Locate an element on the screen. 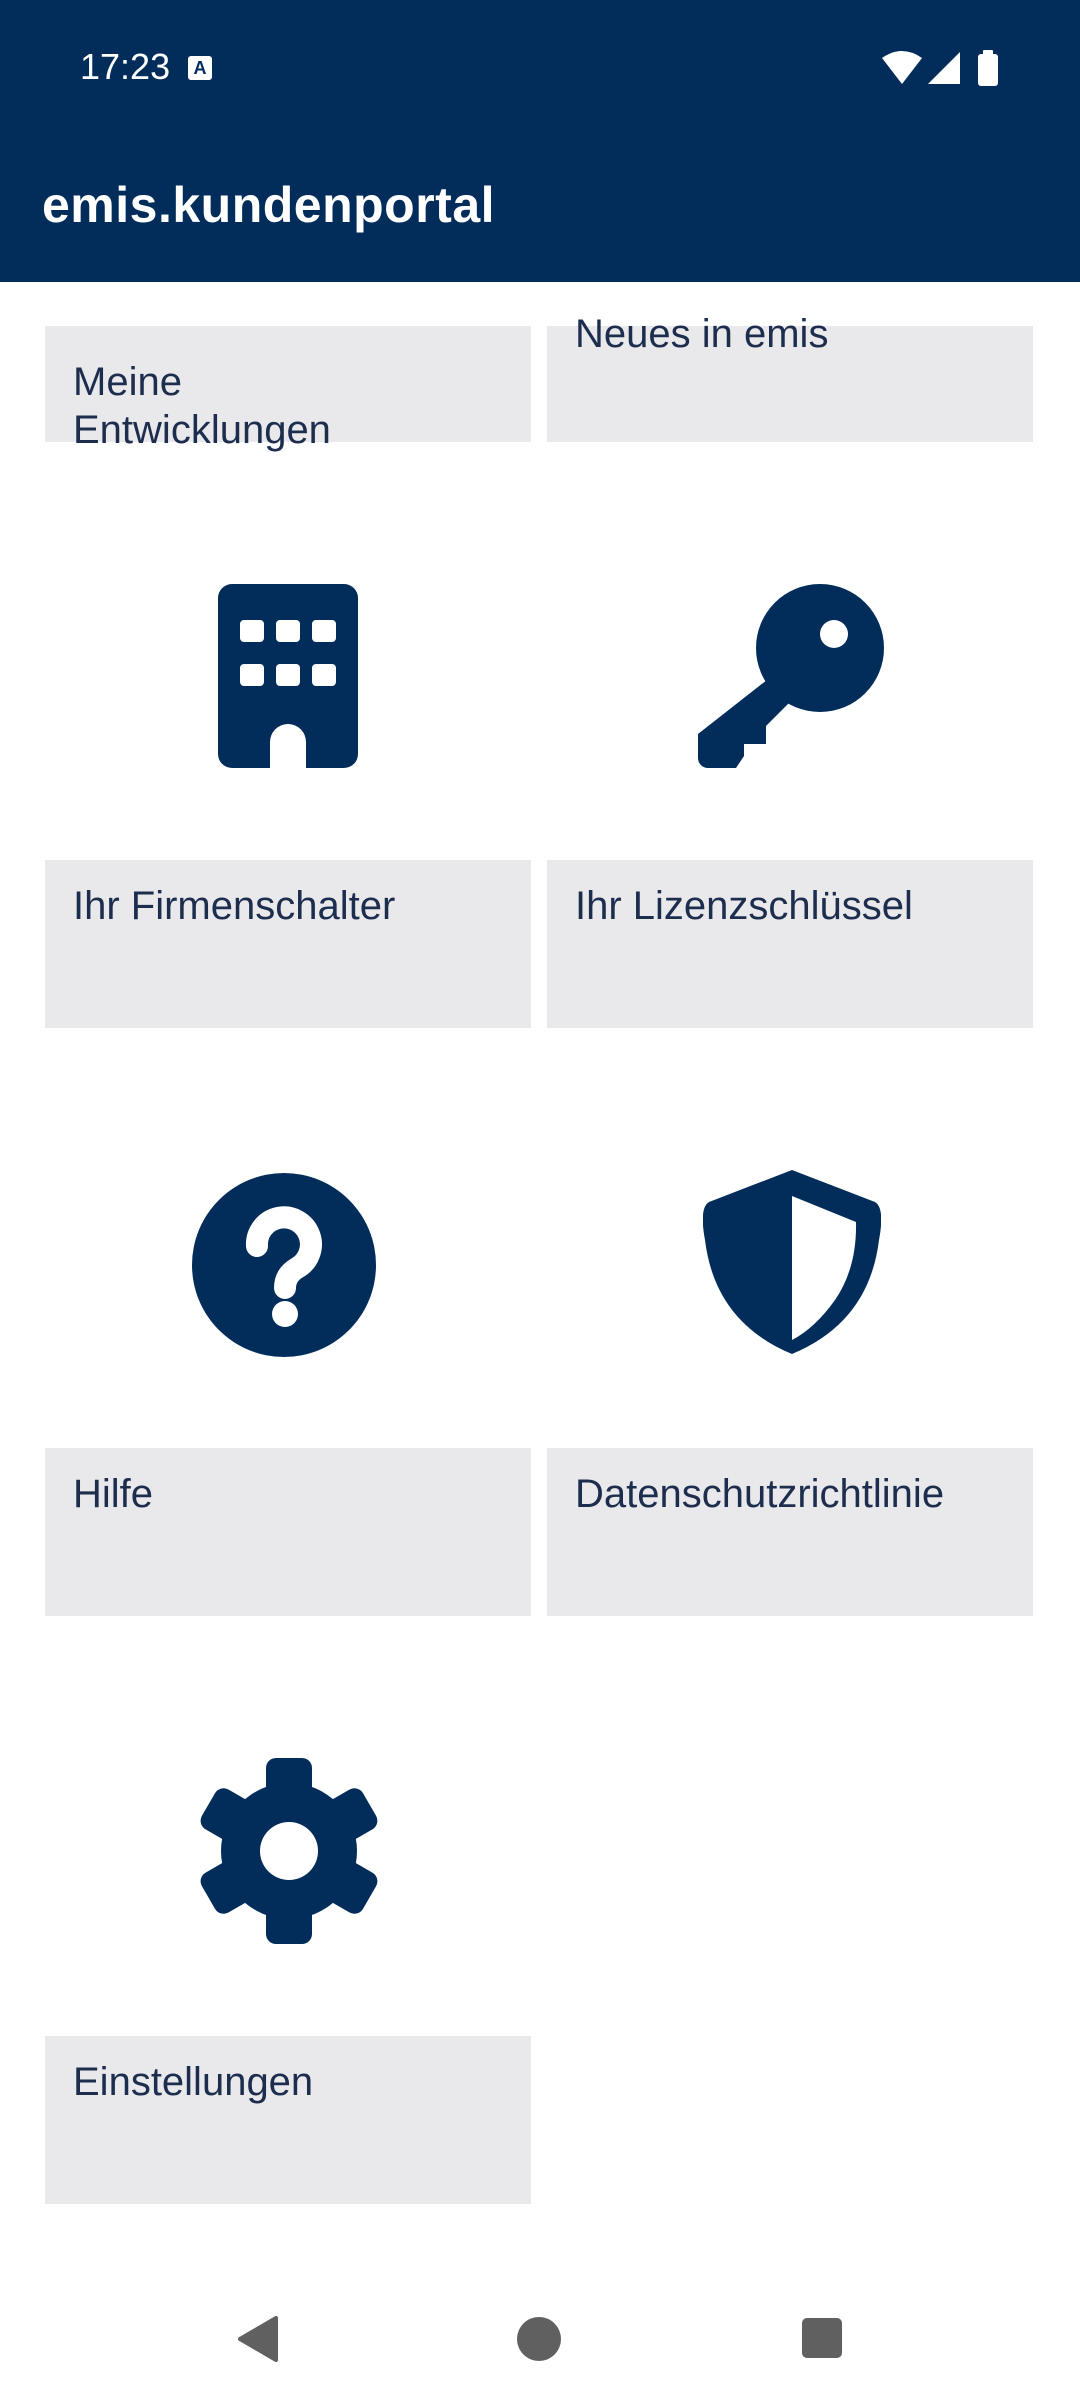  gear-icon is located at coordinates (289, 1851).